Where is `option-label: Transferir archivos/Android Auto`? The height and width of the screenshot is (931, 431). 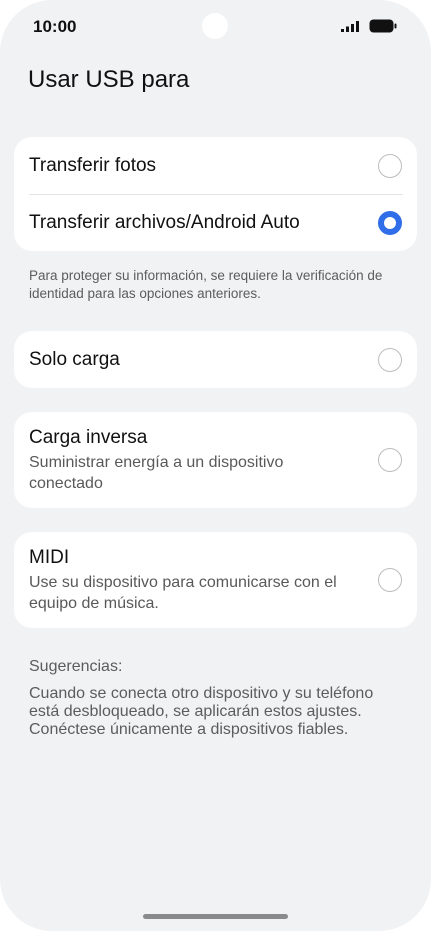 option-label: Transferir archivos/Android Auto is located at coordinates (164, 222).